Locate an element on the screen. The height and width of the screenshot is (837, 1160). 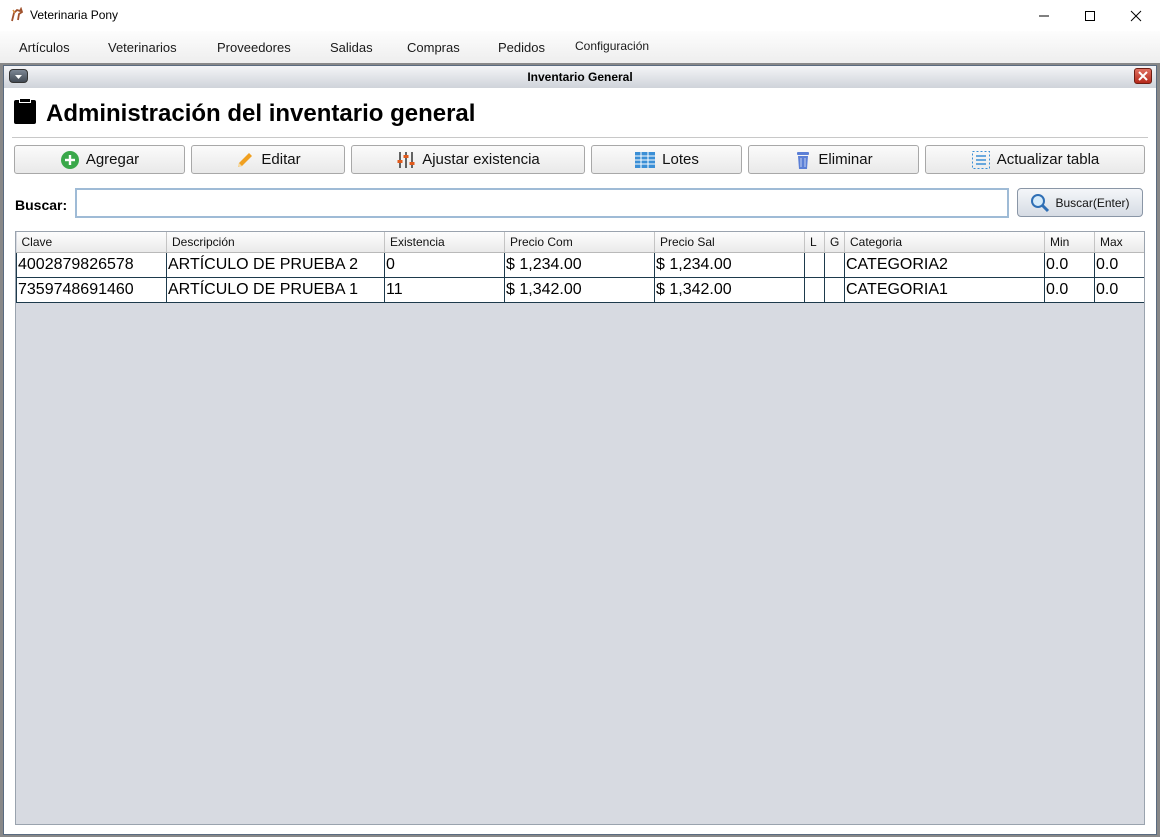
page-title: Administración del inventario general is located at coordinates (261, 113).